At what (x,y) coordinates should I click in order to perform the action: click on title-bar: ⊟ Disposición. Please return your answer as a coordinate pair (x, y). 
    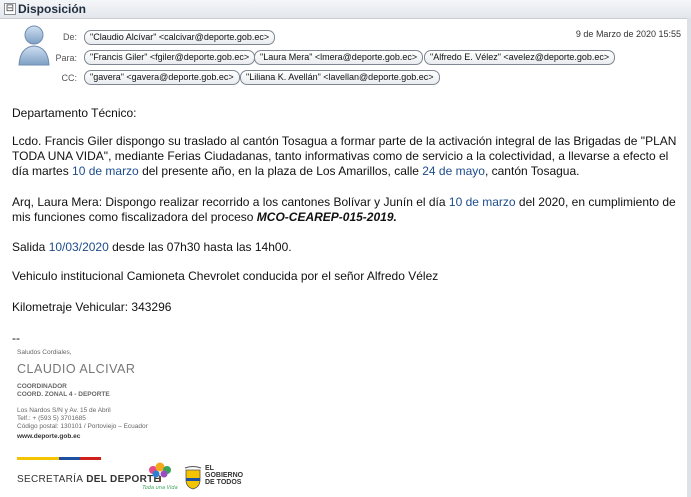
    Looking at the image, I should click on (345, 9).